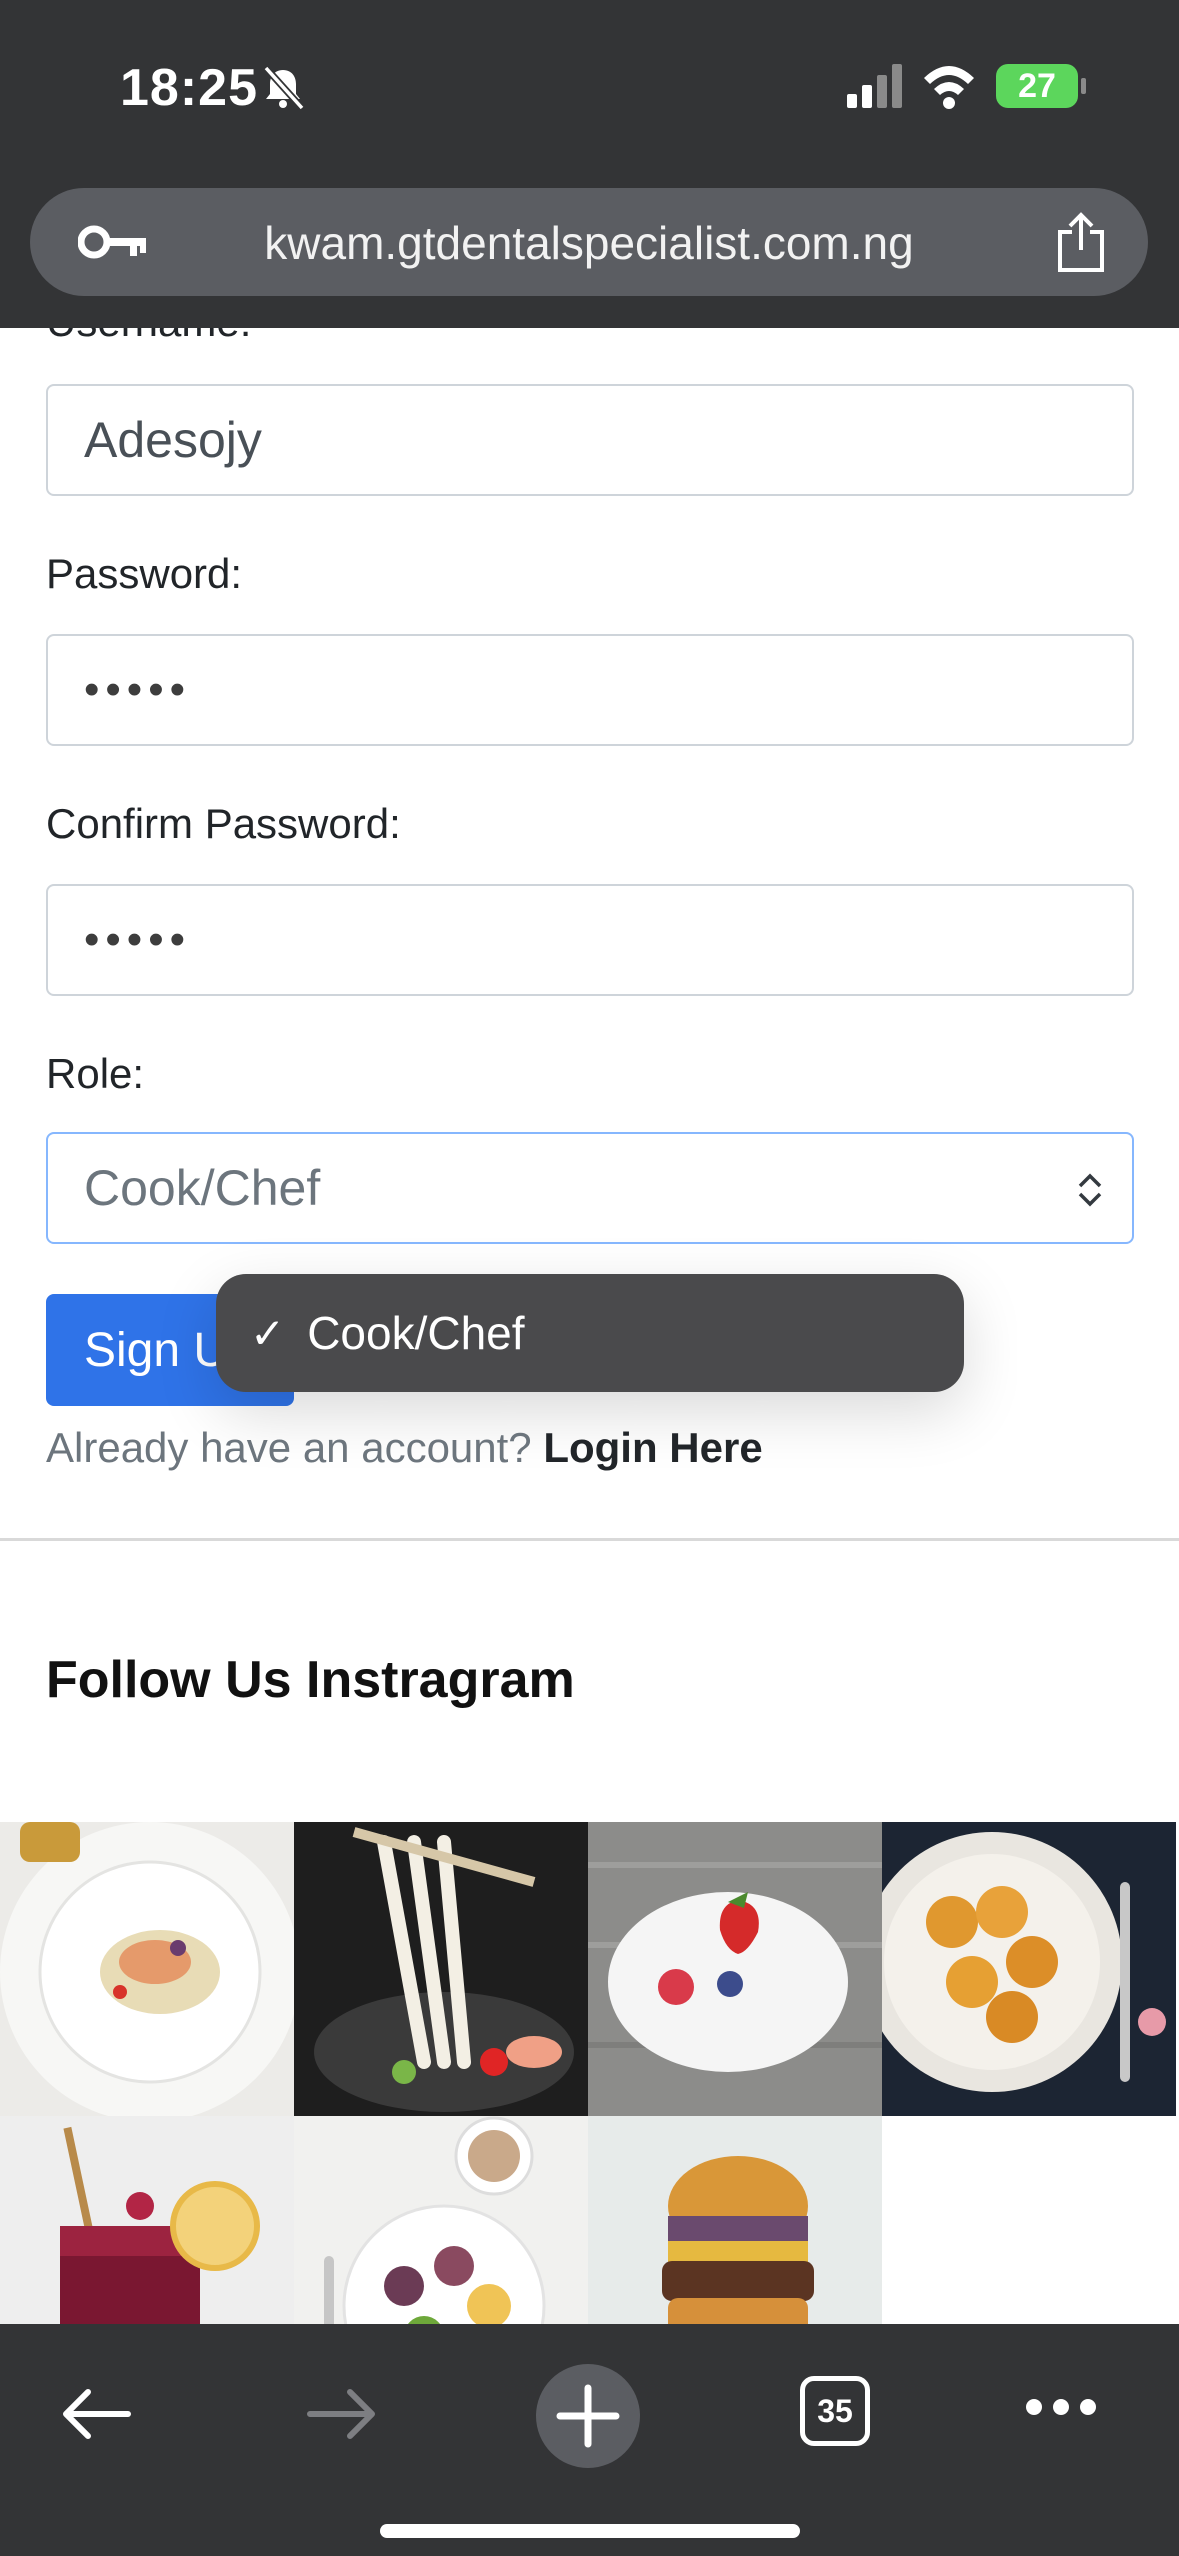 The image size is (1179, 2556). What do you see at coordinates (1081, 243) in the screenshot?
I see `share-icon` at bounding box center [1081, 243].